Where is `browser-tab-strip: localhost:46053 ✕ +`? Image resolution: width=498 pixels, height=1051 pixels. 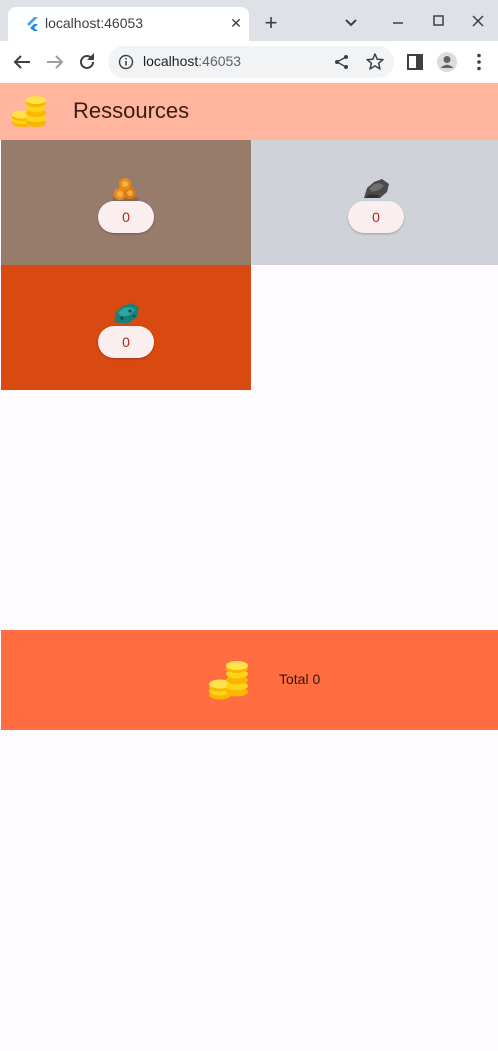 browser-tab-strip: localhost:46053 ✕ + is located at coordinates (249, 20).